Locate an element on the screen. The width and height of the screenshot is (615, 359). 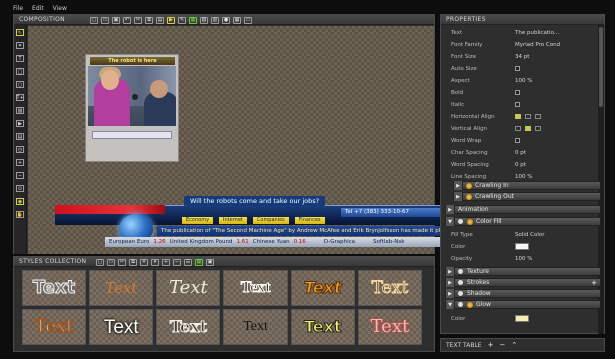
select-tool-icon: ↖ is located at coordinates (20, 32).